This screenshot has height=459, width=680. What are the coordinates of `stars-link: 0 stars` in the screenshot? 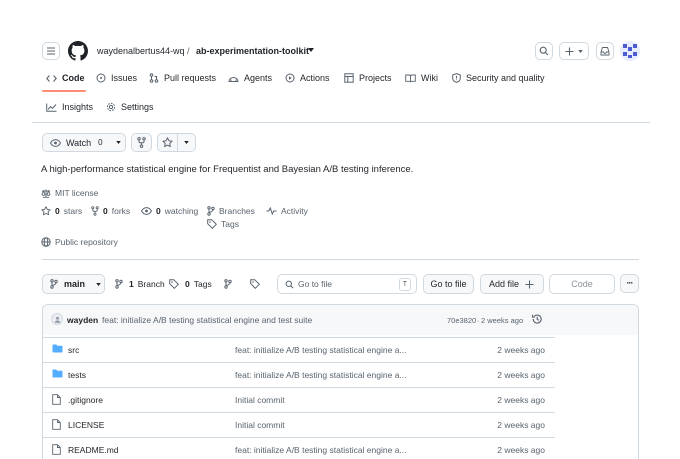 It's located at (61, 211).